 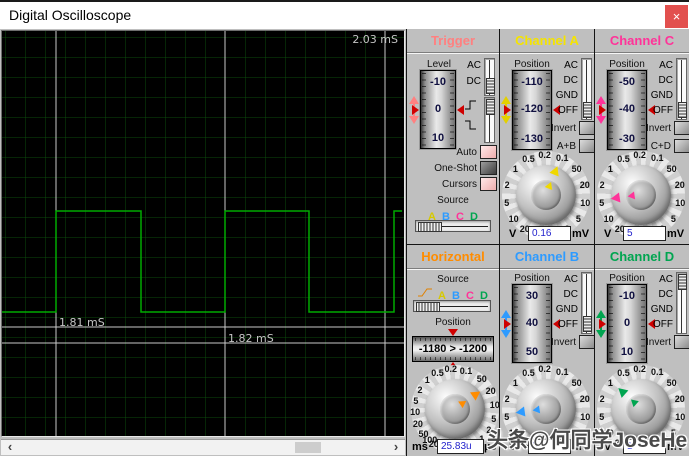 I want to click on channel-c-value: 5, so click(x=644, y=233).